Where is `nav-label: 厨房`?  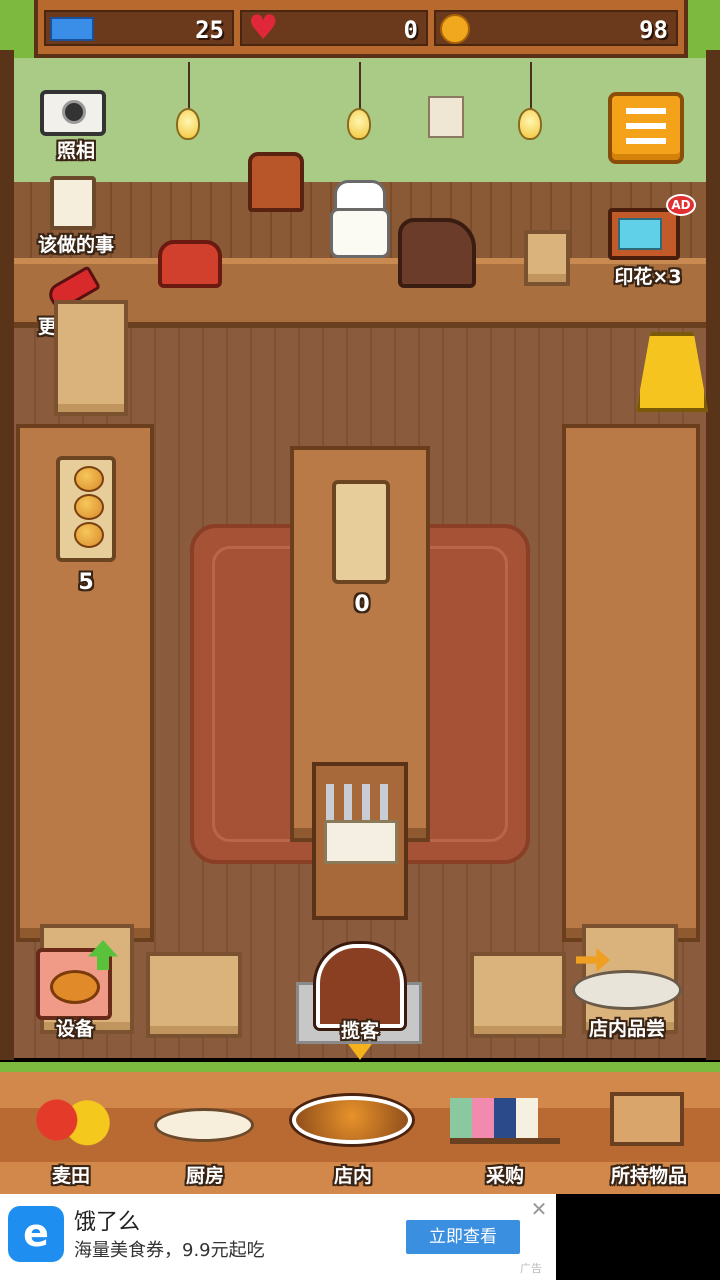
nav-label: 厨房 is located at coordinates (204, 1176).